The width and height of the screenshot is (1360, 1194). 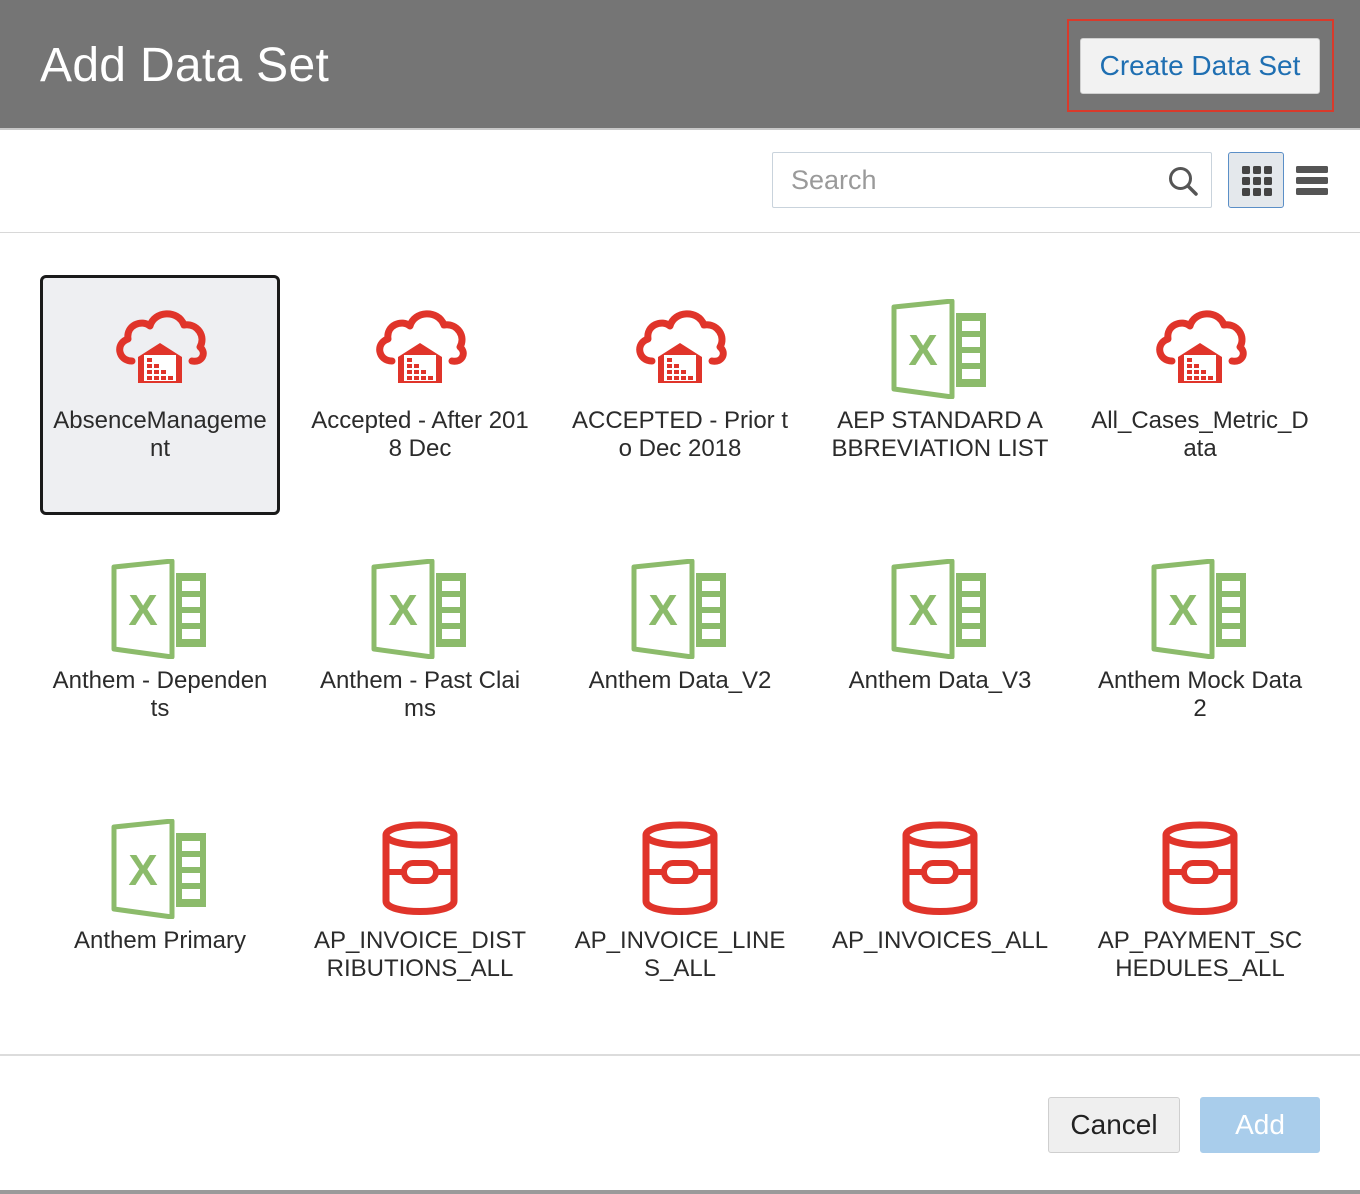 I want to click on toolbar, so click(x=680, y=182).